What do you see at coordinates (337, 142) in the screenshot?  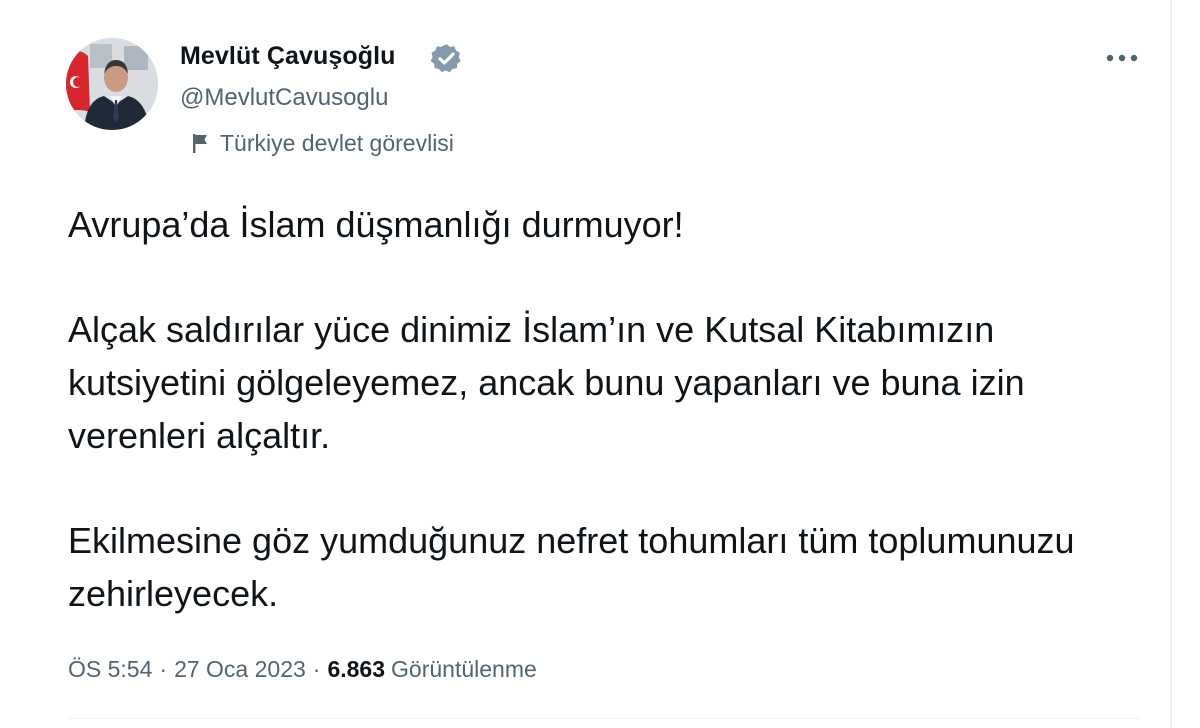 I see `affiliation-label-text: Türkiye devlet görevlisi` at bounding box center [337, 142].